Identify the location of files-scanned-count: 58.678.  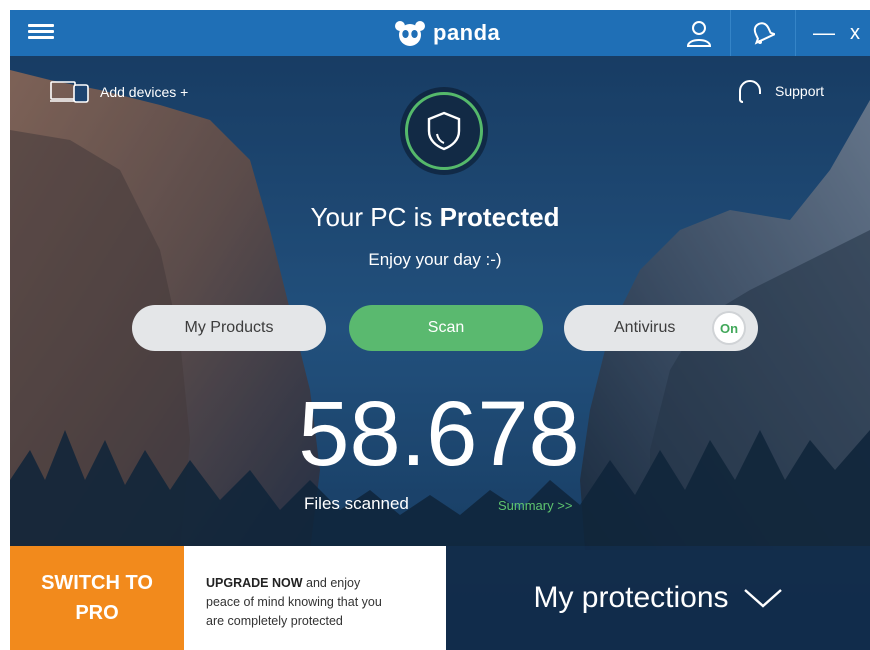
(439, 434).